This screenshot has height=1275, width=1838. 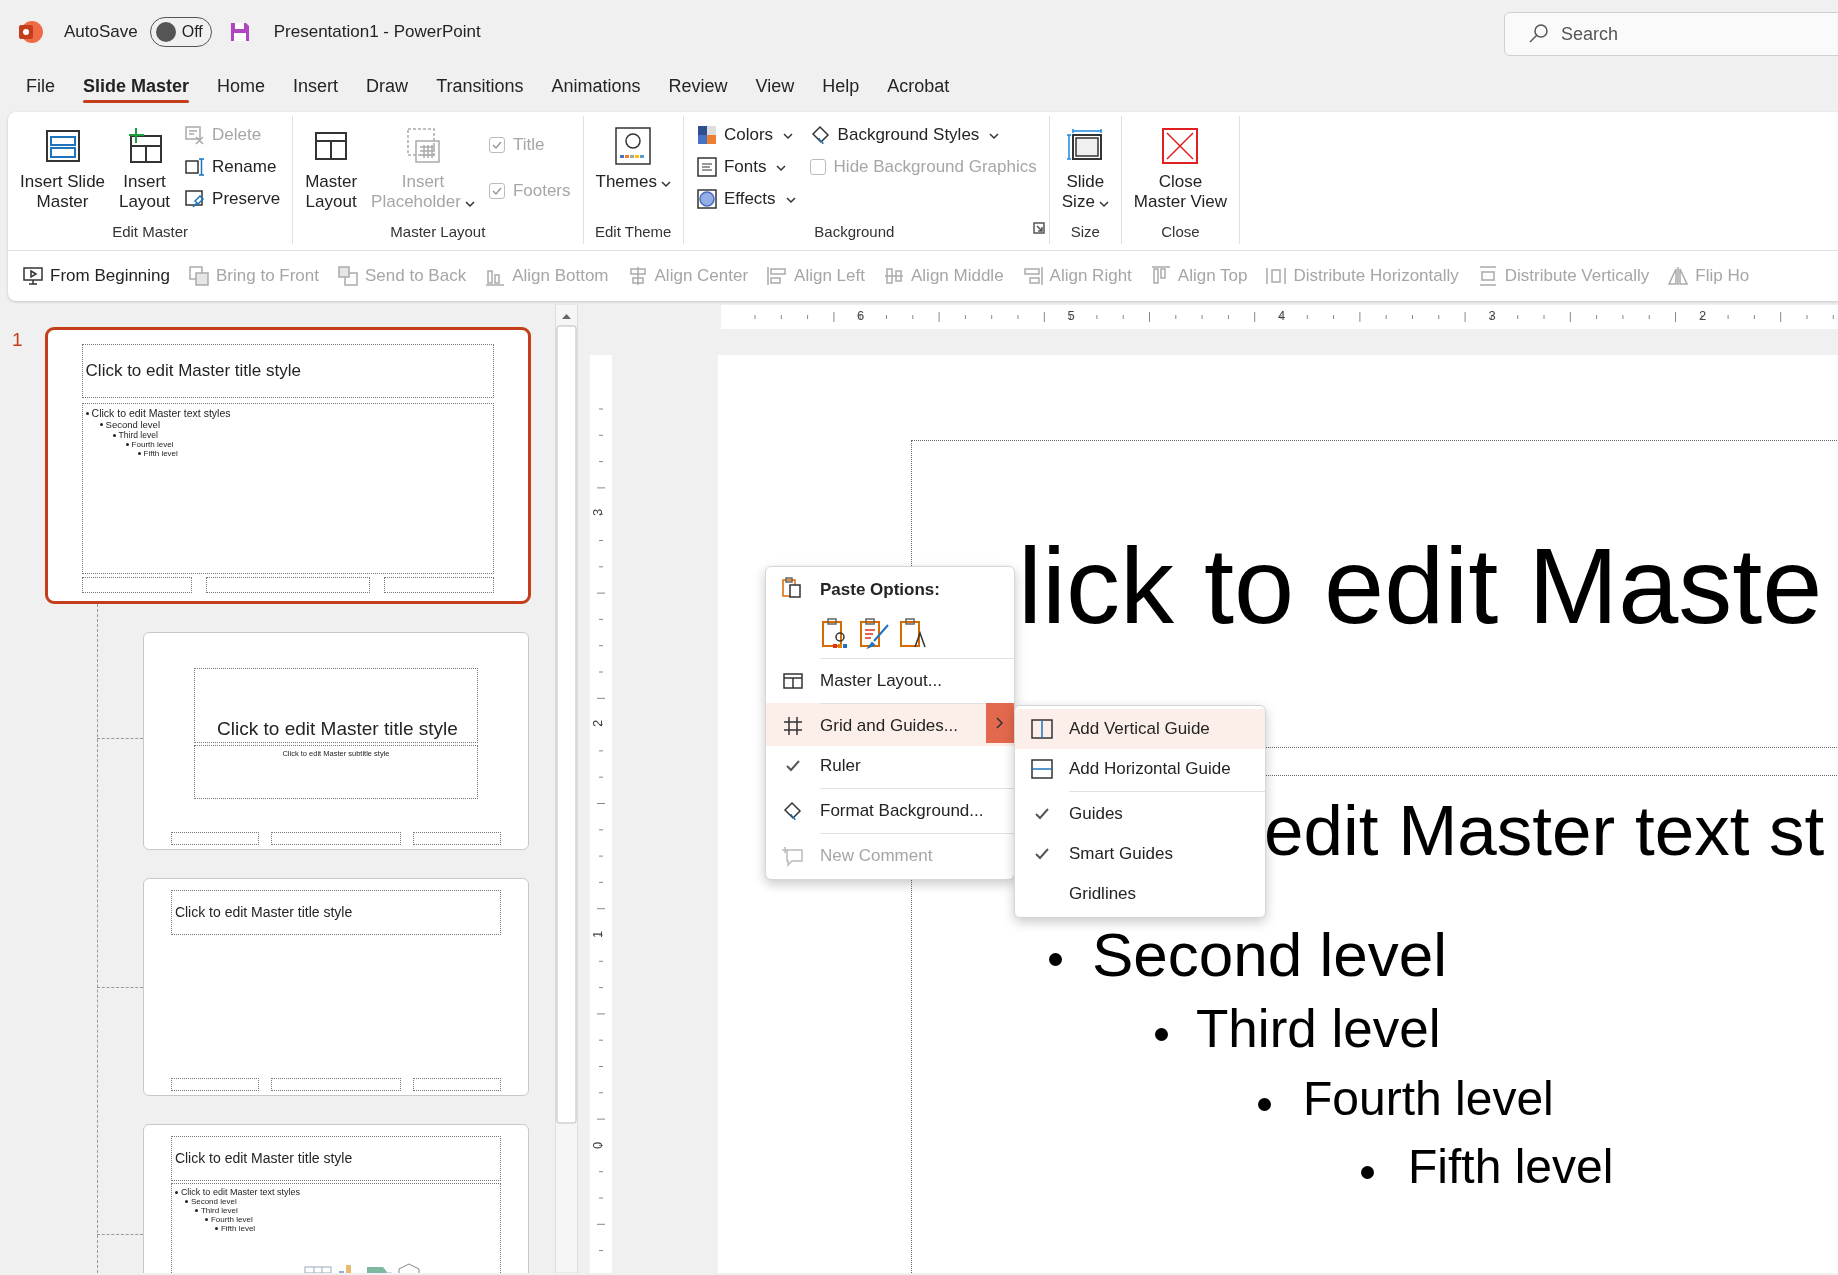 I want to click on ruler-label: 1, so click(x=598, y=934).